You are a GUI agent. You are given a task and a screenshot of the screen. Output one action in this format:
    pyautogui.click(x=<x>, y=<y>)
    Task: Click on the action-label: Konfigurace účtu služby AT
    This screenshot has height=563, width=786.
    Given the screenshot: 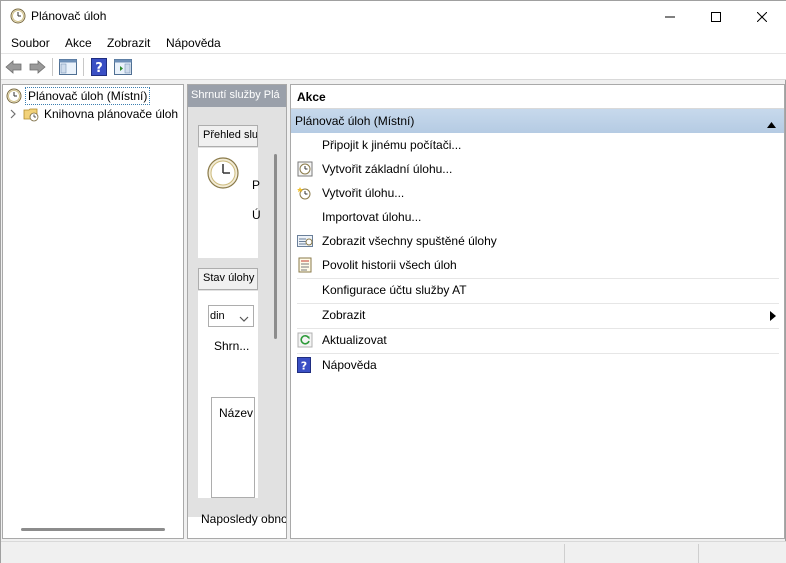 What is the action you would take?
    pyautogui.click(x=394, y=290)
    